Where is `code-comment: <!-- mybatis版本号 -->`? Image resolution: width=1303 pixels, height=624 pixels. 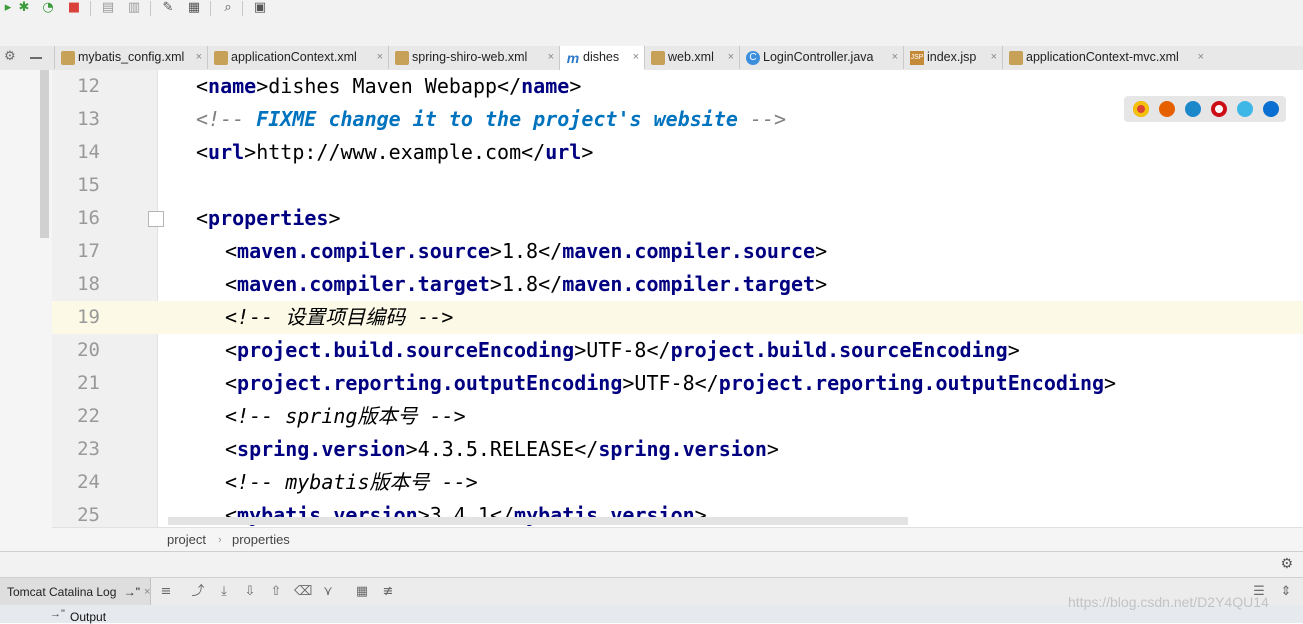 code-comment: <!-- mybatis版本号 --> is located at coordinates (351, 482).